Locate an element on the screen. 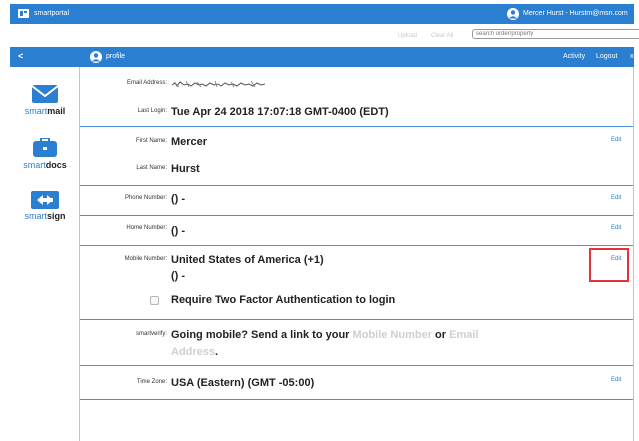 The width and height of the screenshot is (639, 441). last-name-label: Last Name: is located at coordinates (151, 168).